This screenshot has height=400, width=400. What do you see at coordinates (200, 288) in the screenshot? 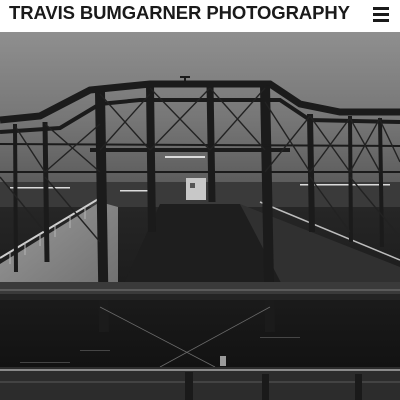
I see `lower-beam` at bounding box center [200, 288].